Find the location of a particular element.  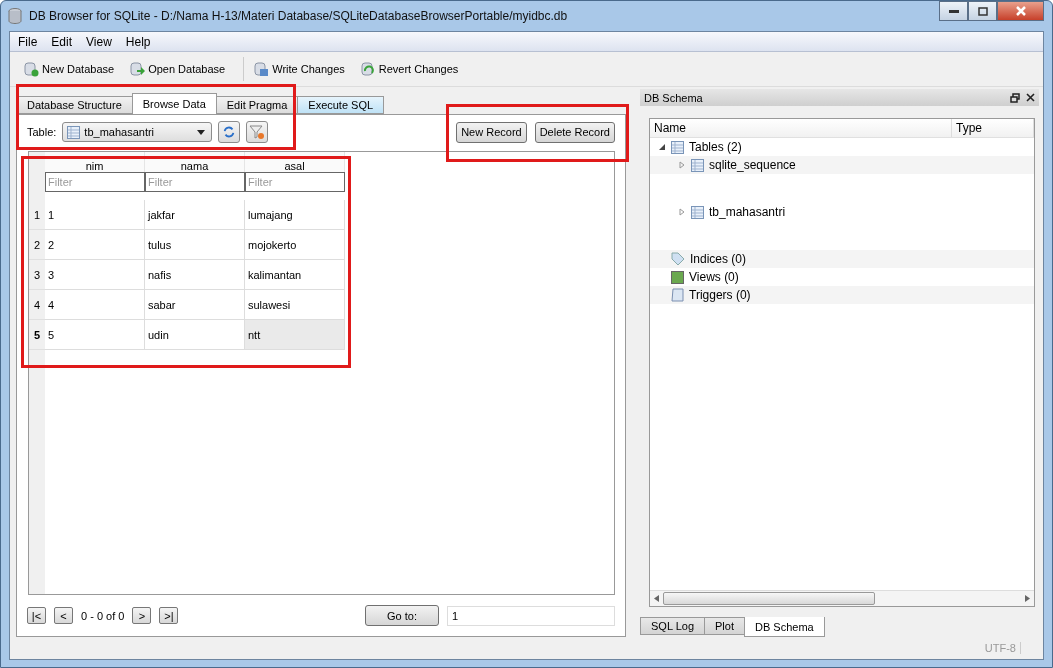

refresh-icon is located at coordinates (229, 132).